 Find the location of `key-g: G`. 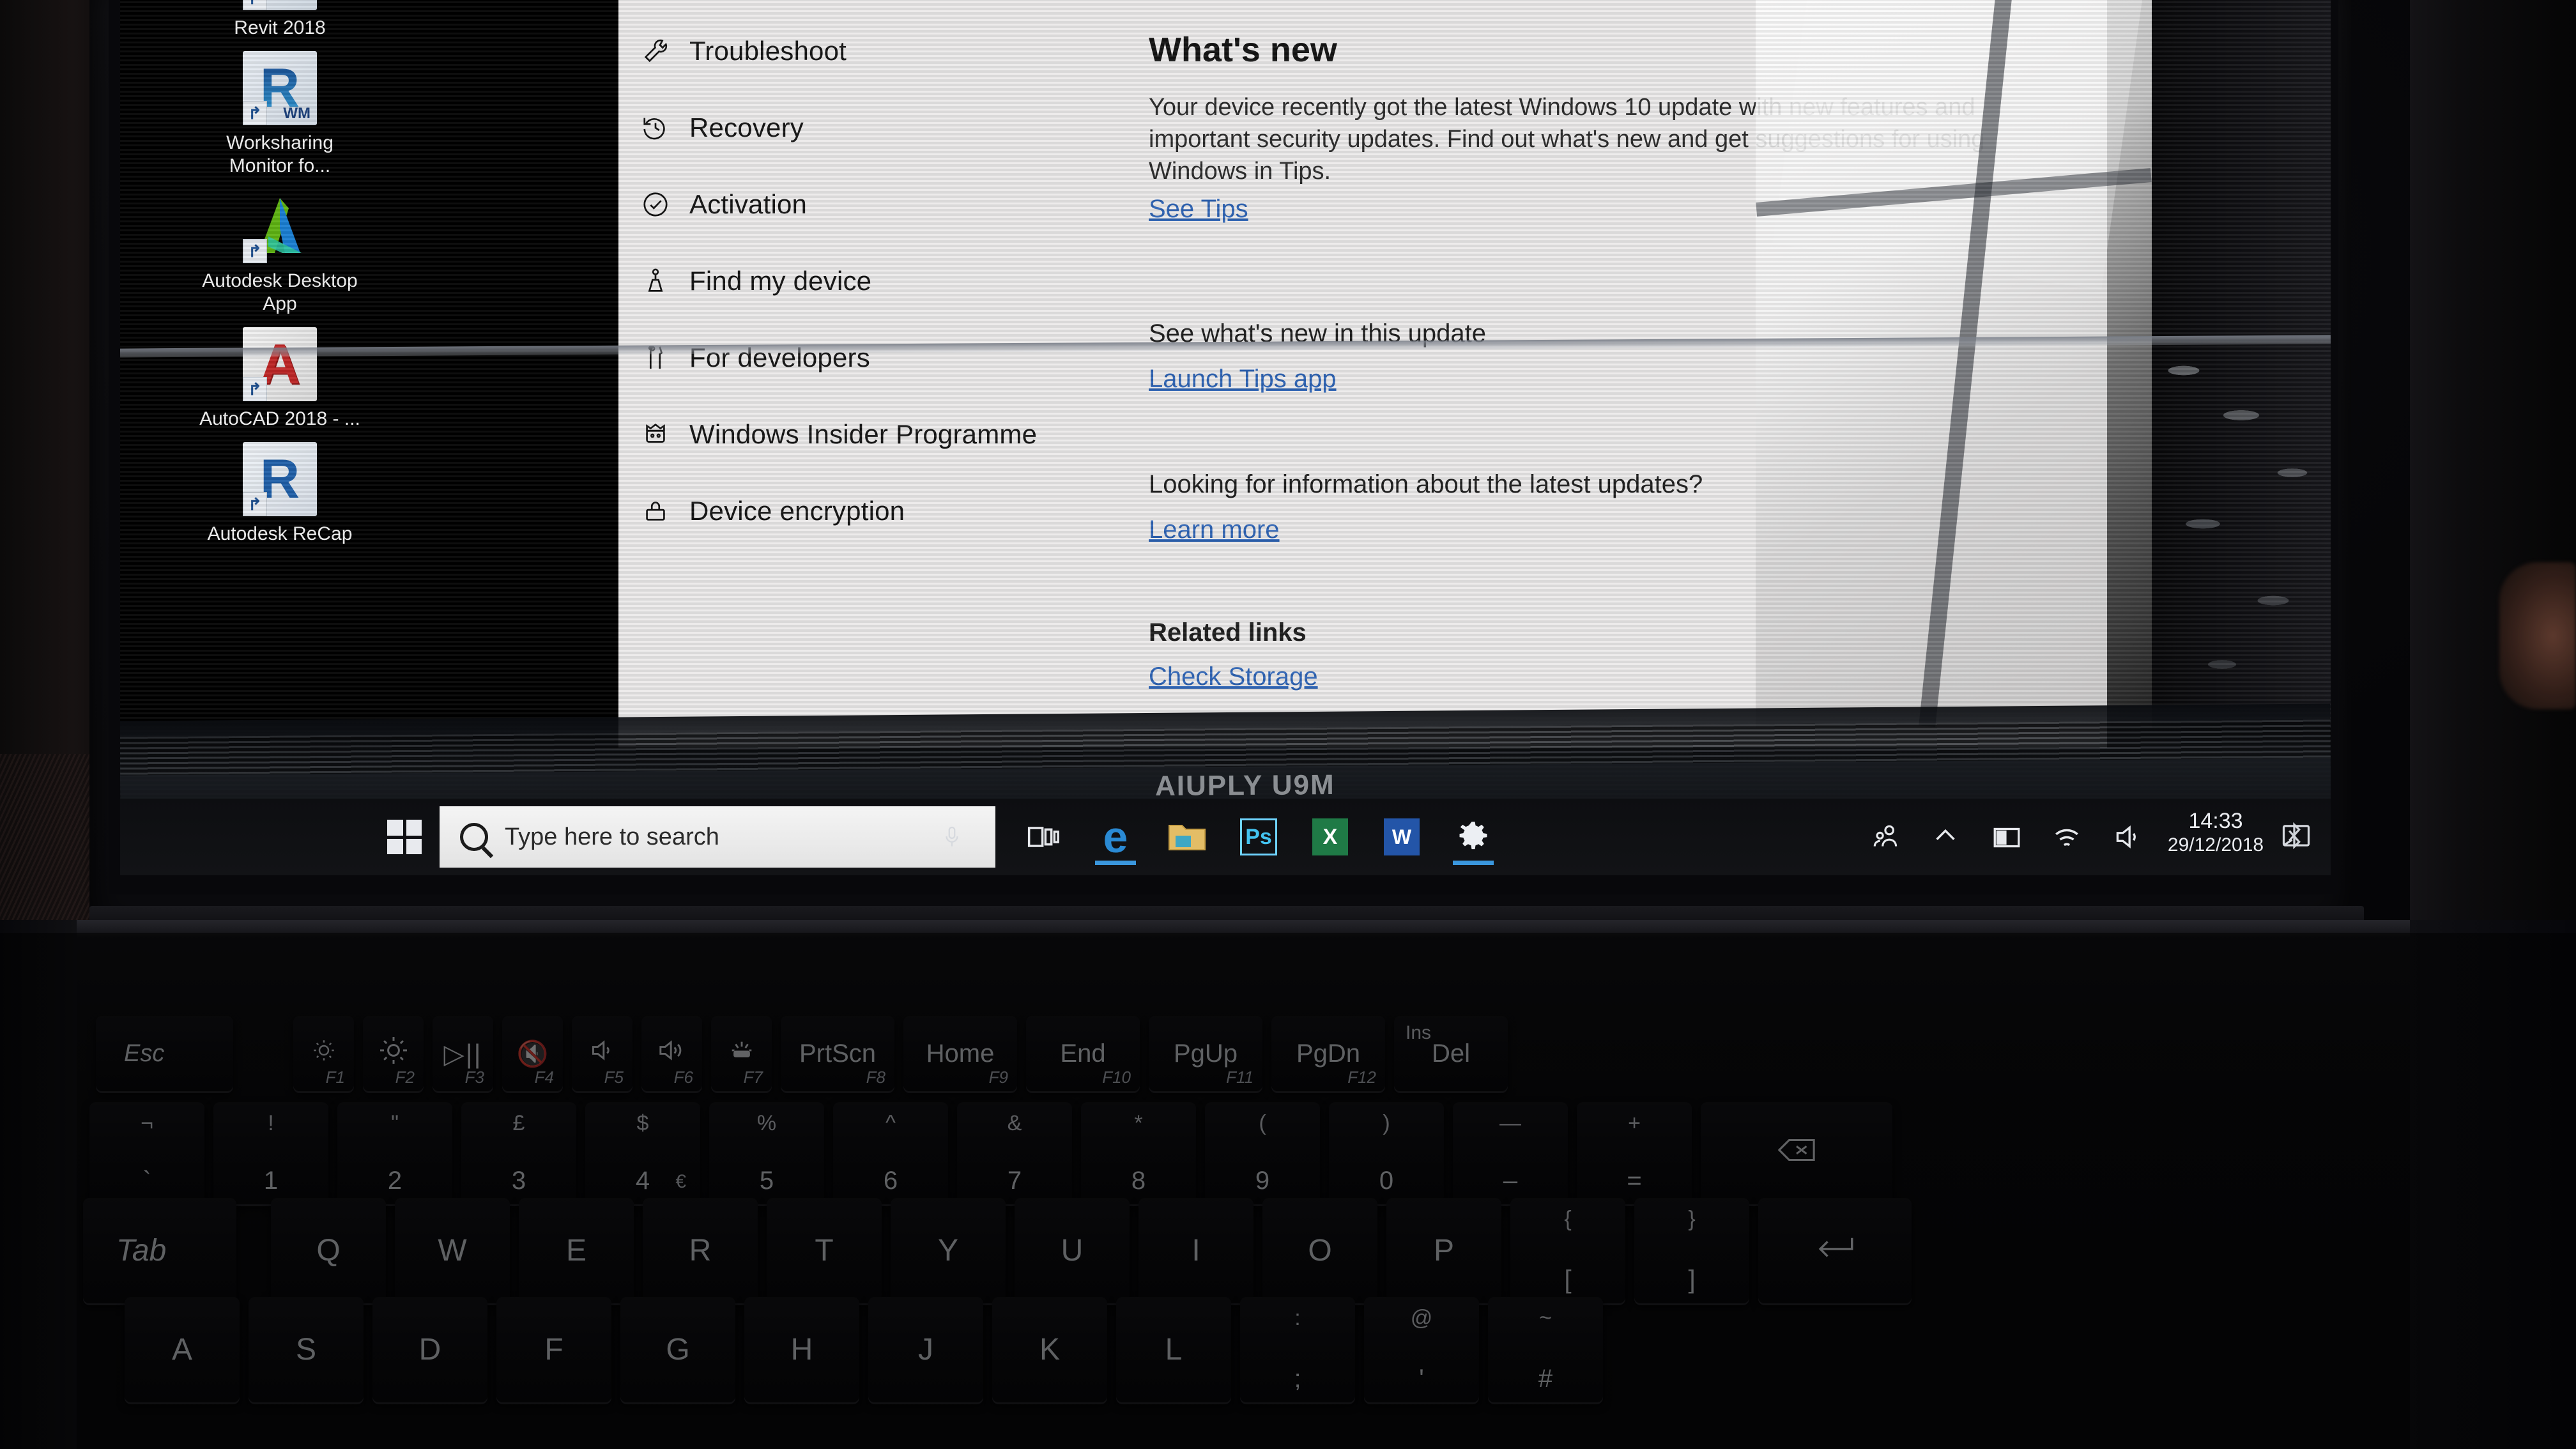

key-g: G is located at coordinates (677, 1349).